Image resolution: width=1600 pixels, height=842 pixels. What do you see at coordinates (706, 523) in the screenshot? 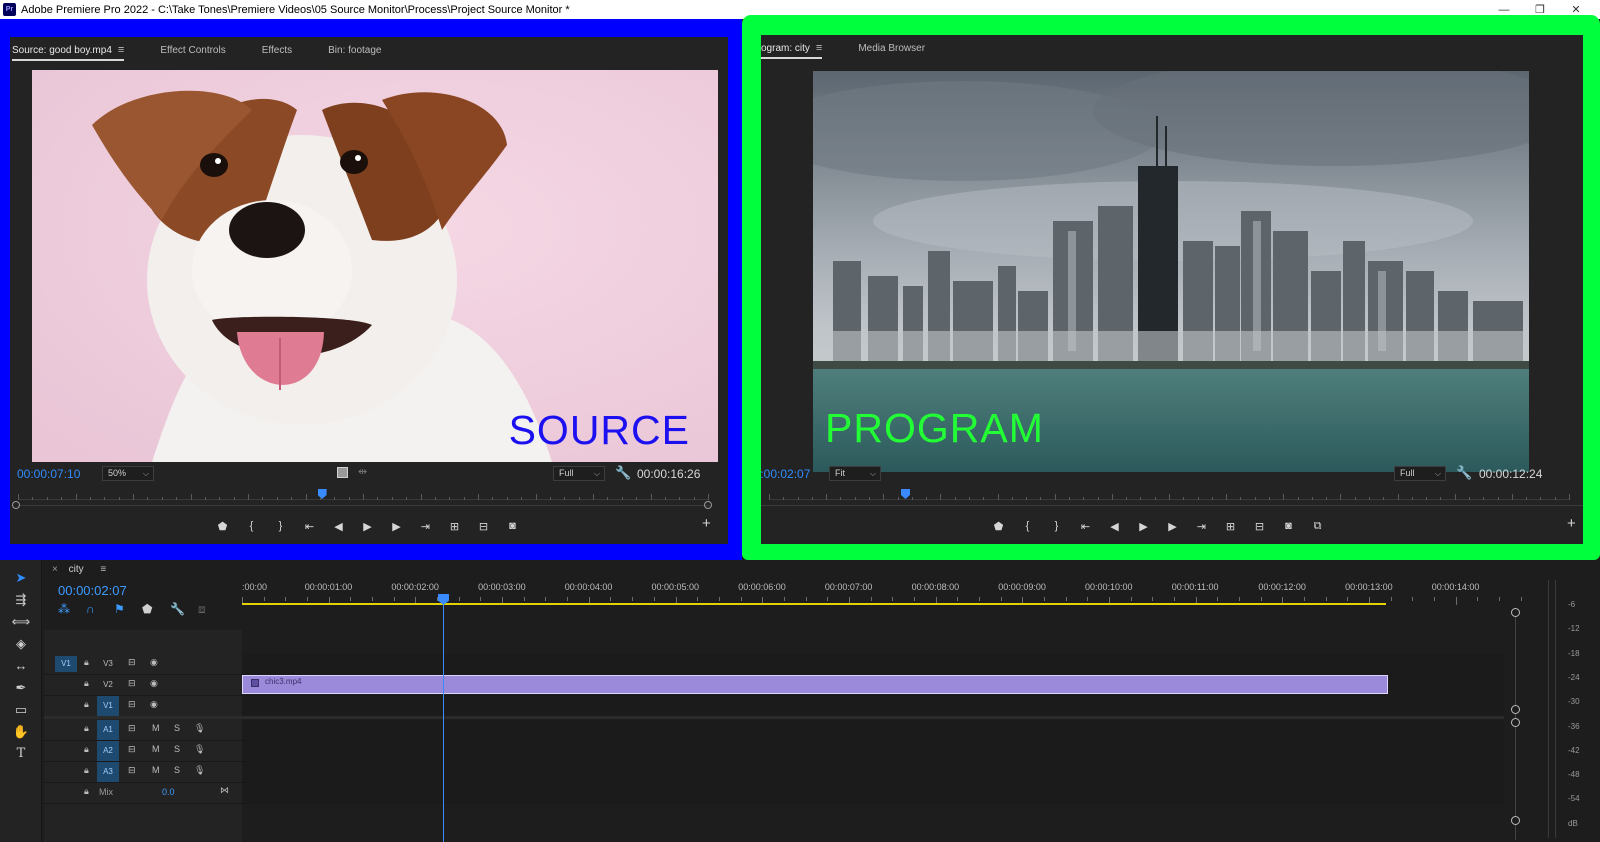
I see `button-editor-plus-icon: +` at bounding box center [706, 523].